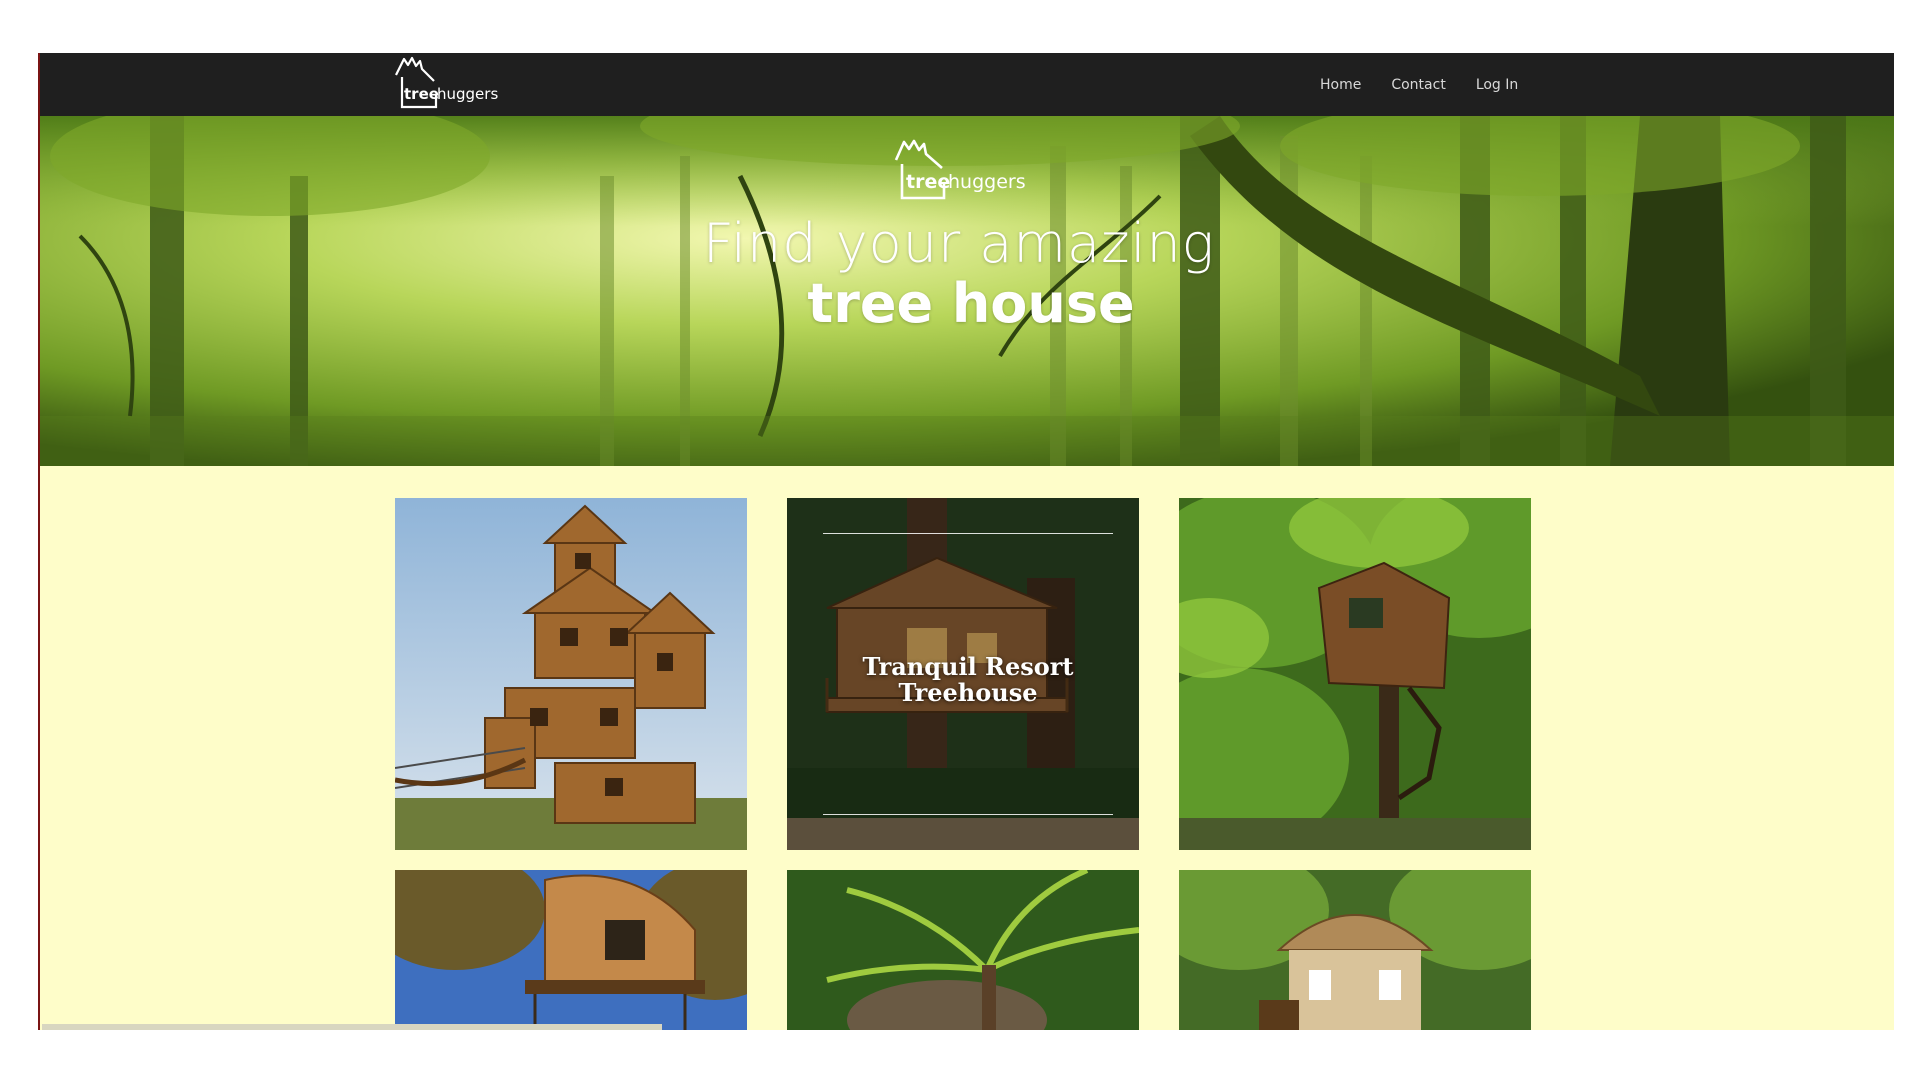  Describe the element at coordinates (1340, 85) in the screenshot. I see `nav-home-link: Home` at that location.